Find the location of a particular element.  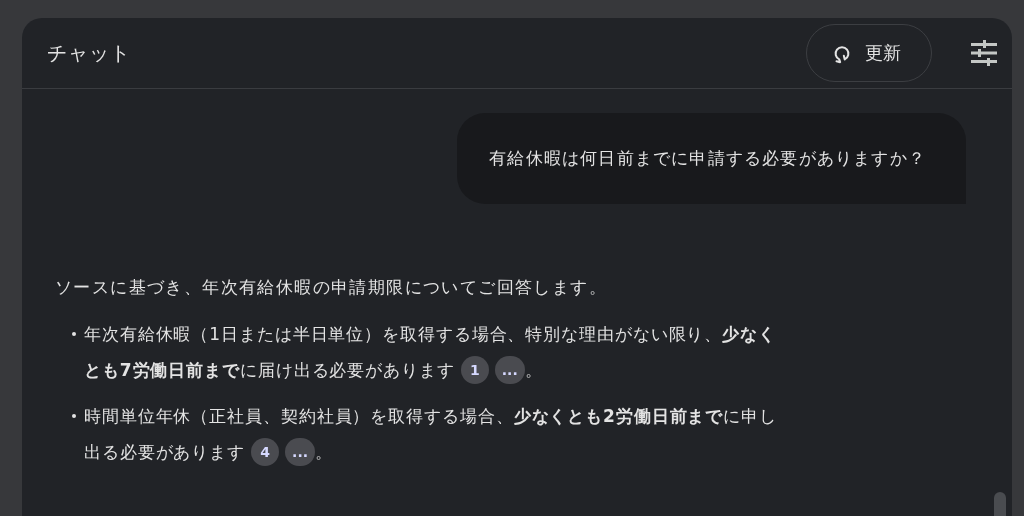

panel-title: チャット is located at coordinates (89, 53).